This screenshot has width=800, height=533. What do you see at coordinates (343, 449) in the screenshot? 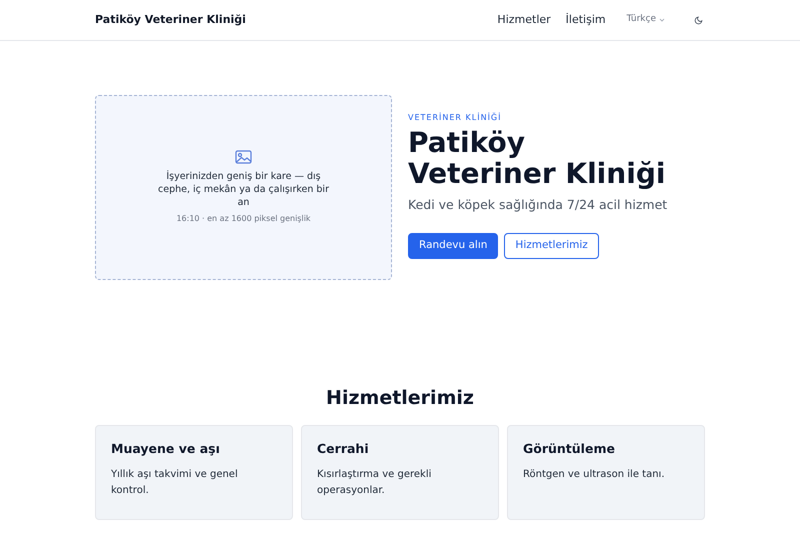
I see `card-title: Cerrahi` at bounding box center [343, 449].